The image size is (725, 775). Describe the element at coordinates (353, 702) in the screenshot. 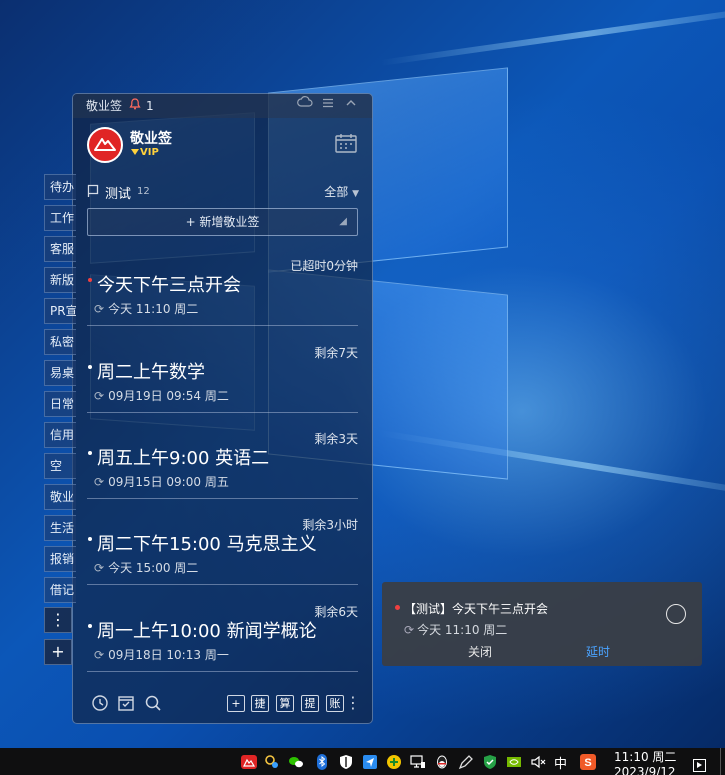

I see `more-options-icon: ⋮` at that location.